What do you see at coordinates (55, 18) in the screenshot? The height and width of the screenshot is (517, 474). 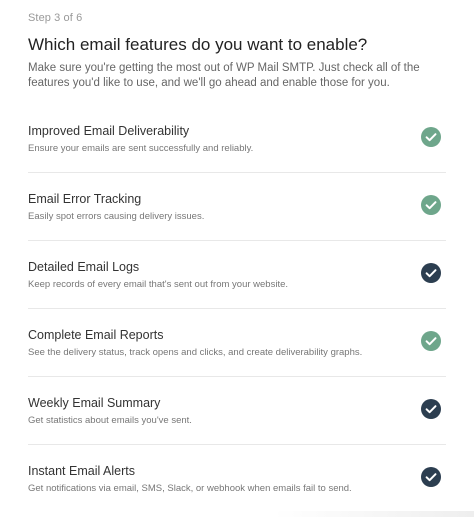 I see `step-indicator: Step 3 of 6` at bounding box center [55, 18].